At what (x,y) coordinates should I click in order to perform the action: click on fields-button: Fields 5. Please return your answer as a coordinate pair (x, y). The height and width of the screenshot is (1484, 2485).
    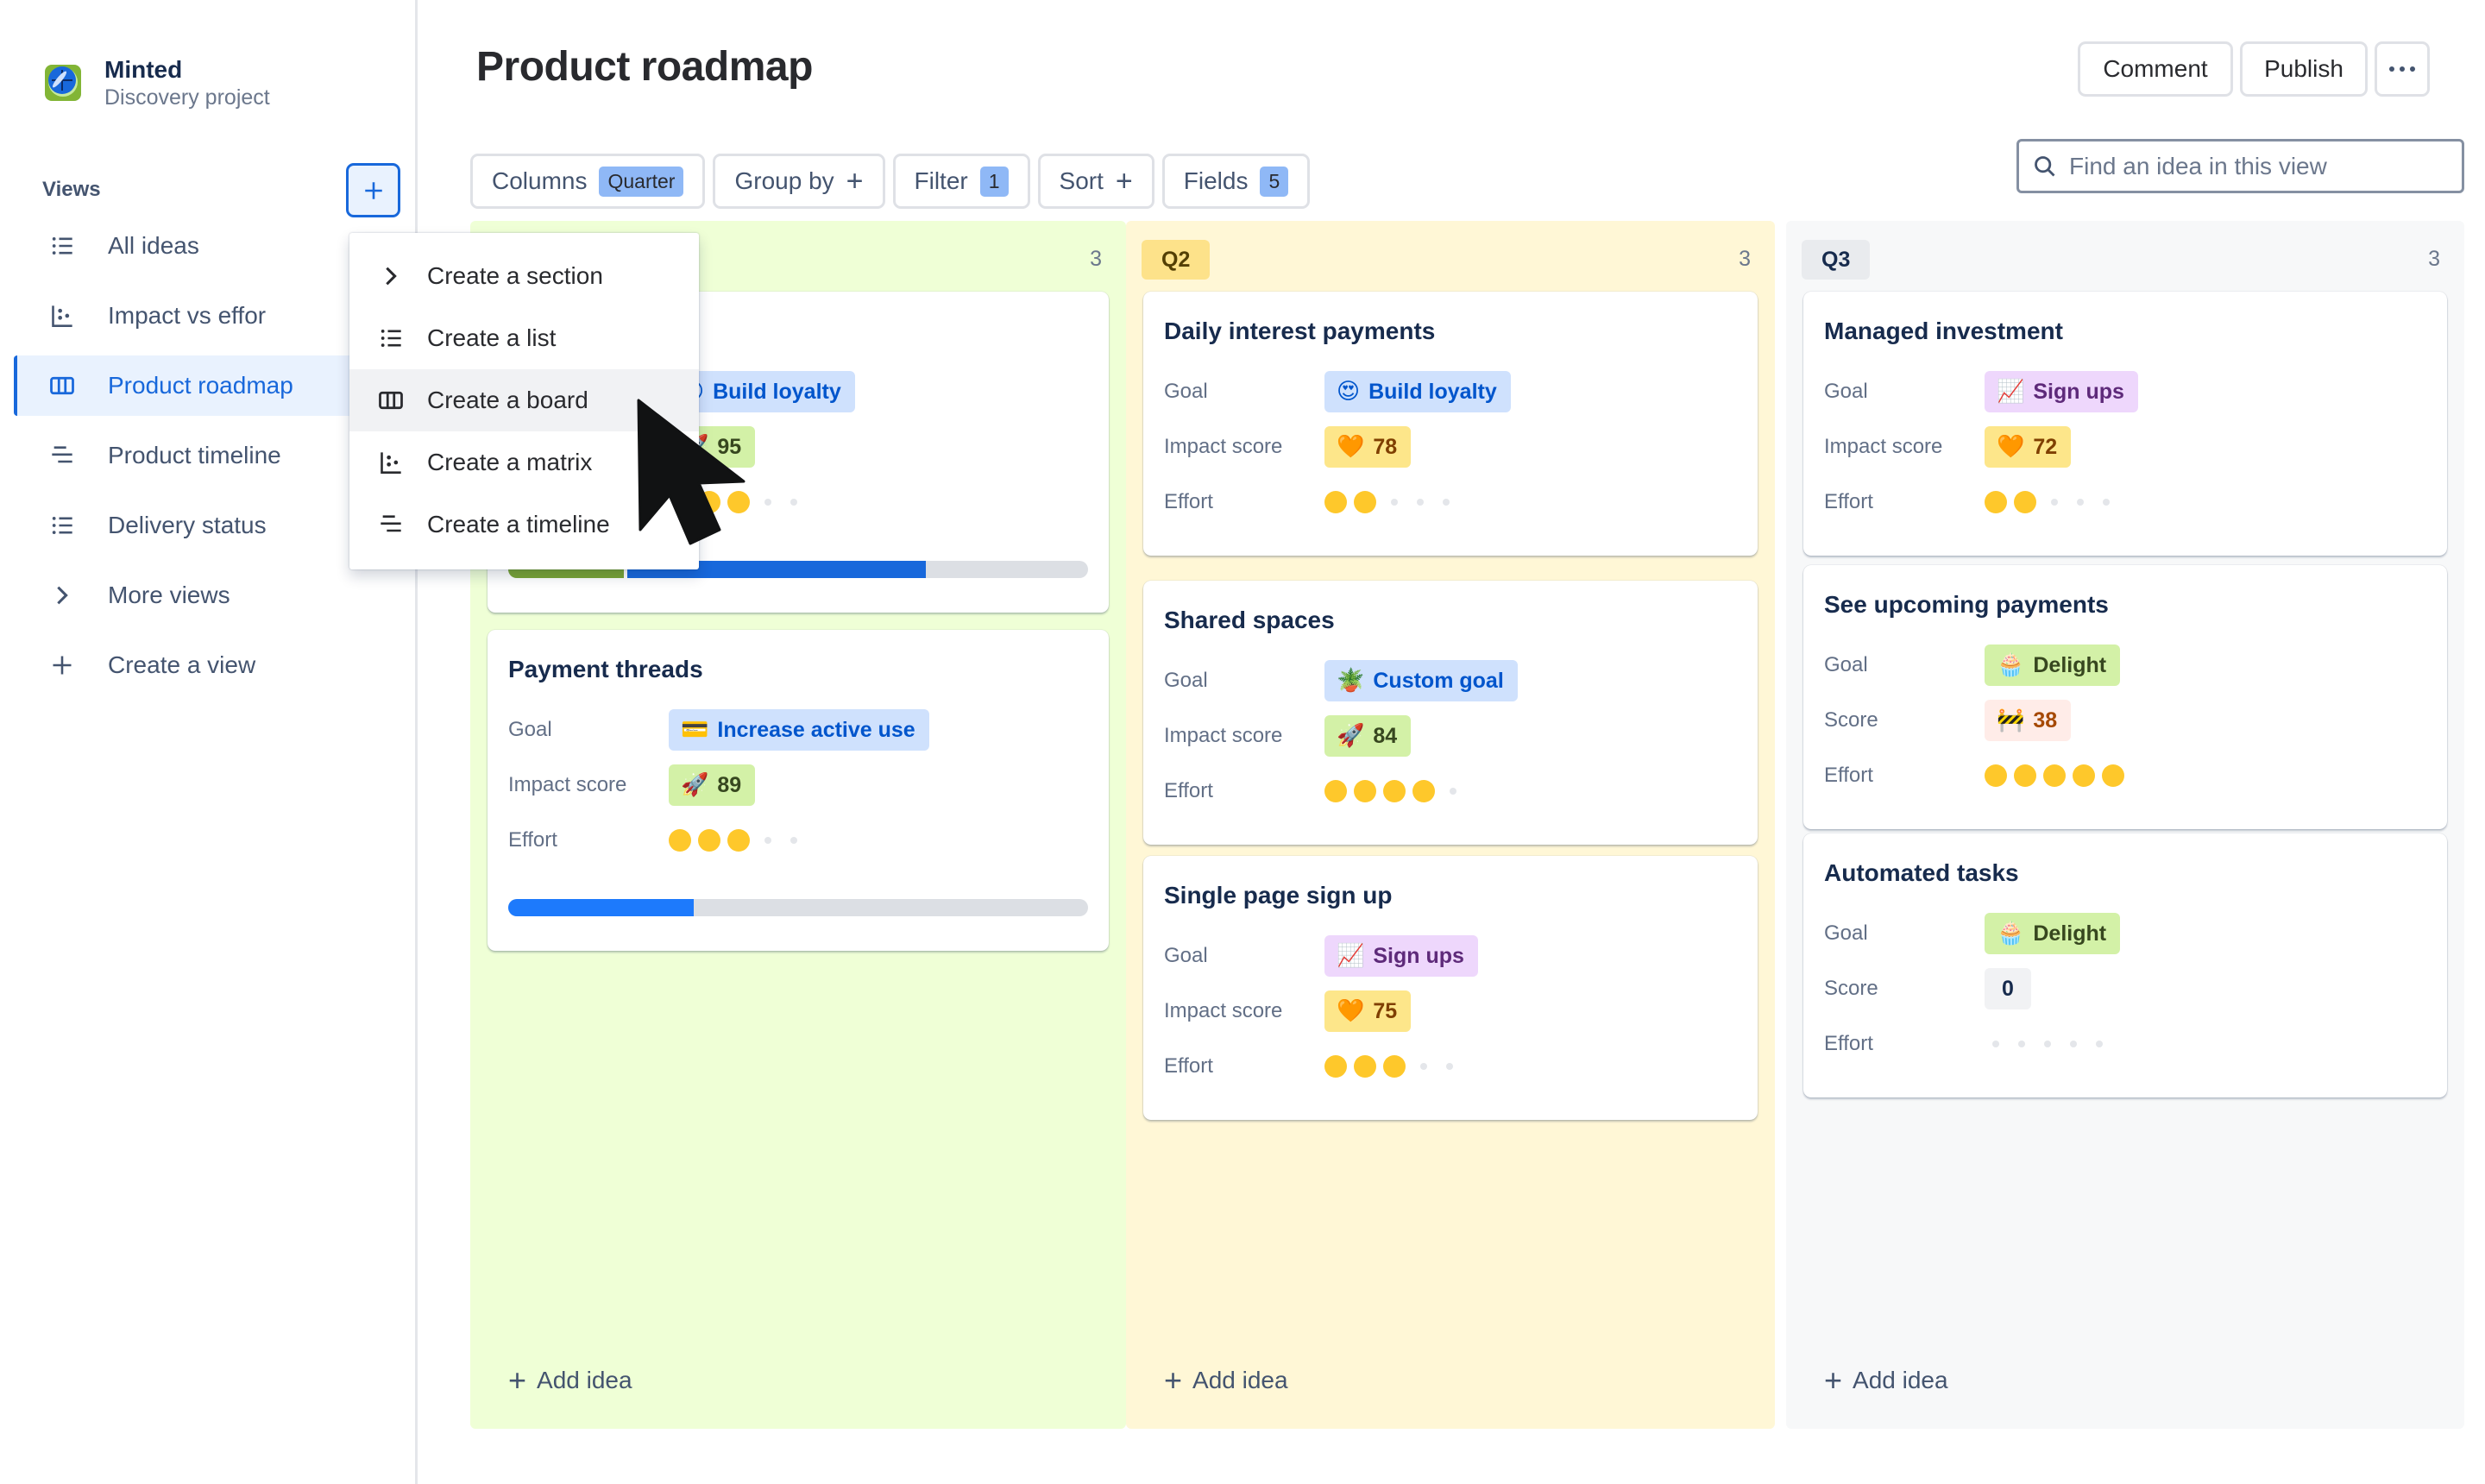
    Looking at the image, I should click on (1236, 181).